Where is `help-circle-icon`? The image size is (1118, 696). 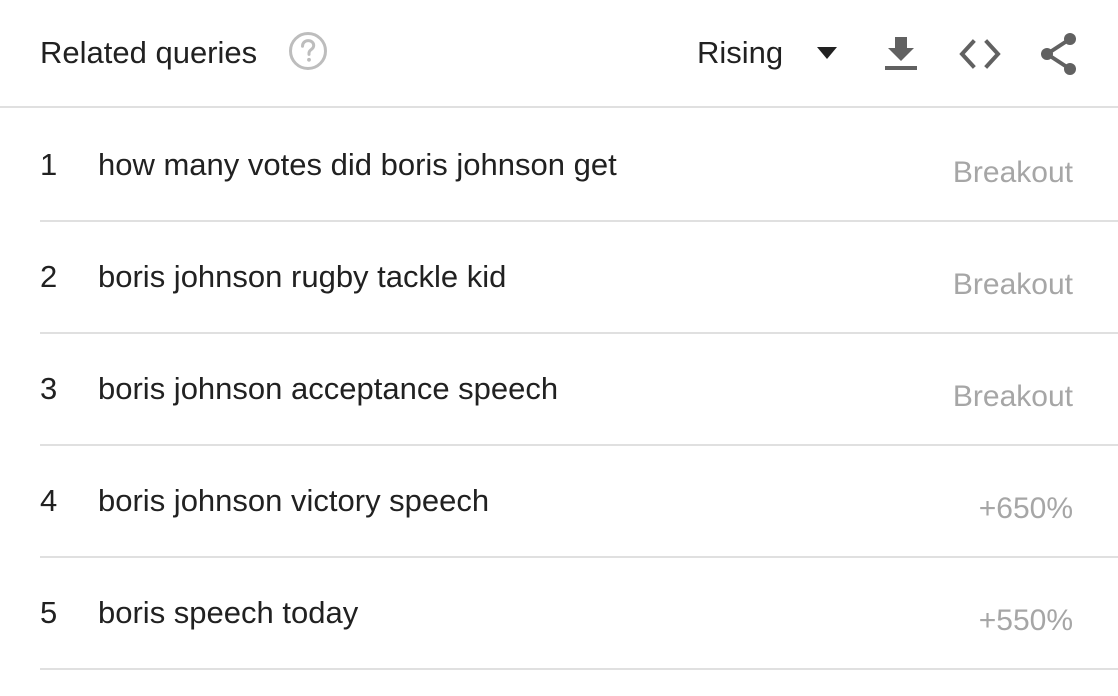
help-circle-icon is located at coordinates (308, 51).